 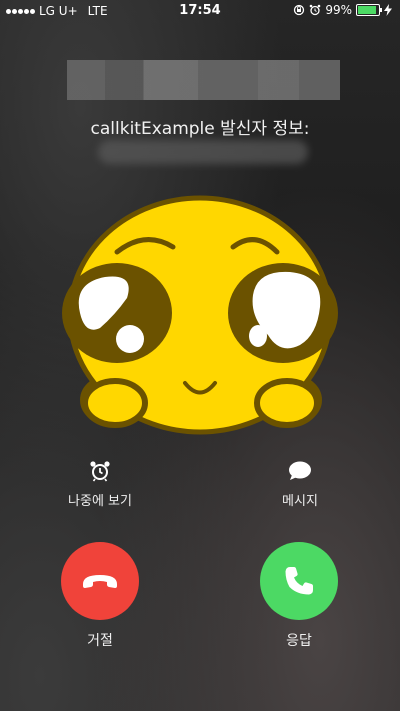 What do you see at coordinates (100, 501) in the screenshot?
I see `remind-me-later-label: 나중에 보기` at bounding box center [100, 501].